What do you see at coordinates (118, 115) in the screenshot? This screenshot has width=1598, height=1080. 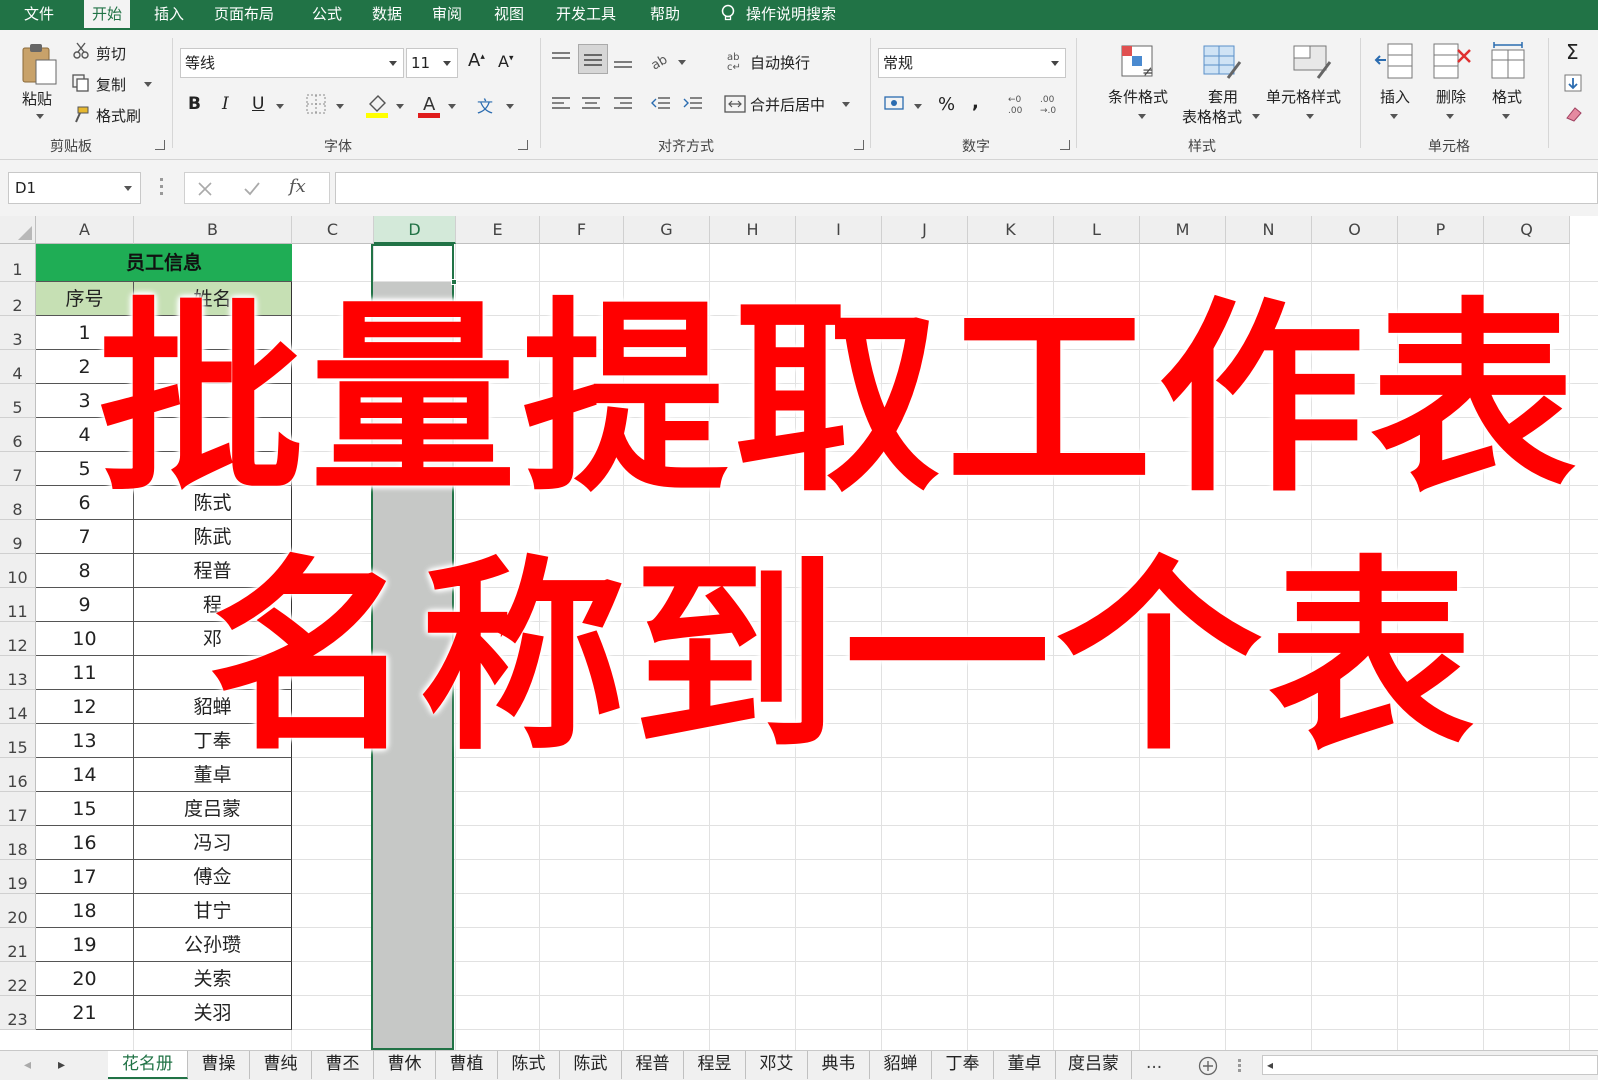 I see `format-painter-button: 格式刷` at bounding box center [118, 115].